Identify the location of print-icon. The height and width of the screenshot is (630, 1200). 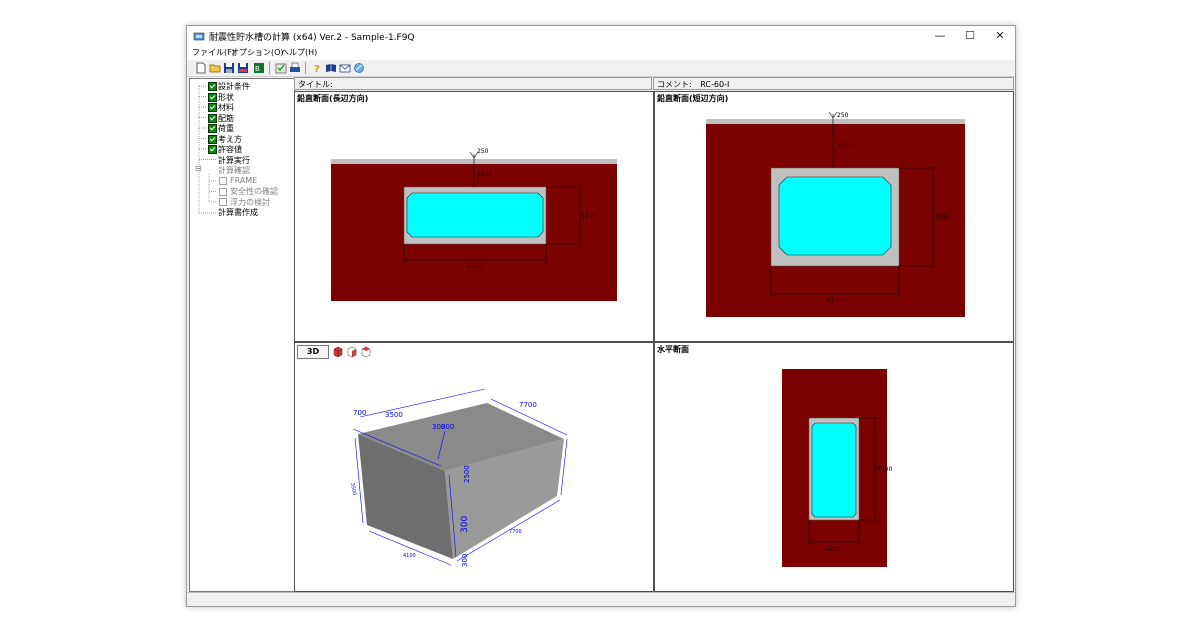
(295, 68).